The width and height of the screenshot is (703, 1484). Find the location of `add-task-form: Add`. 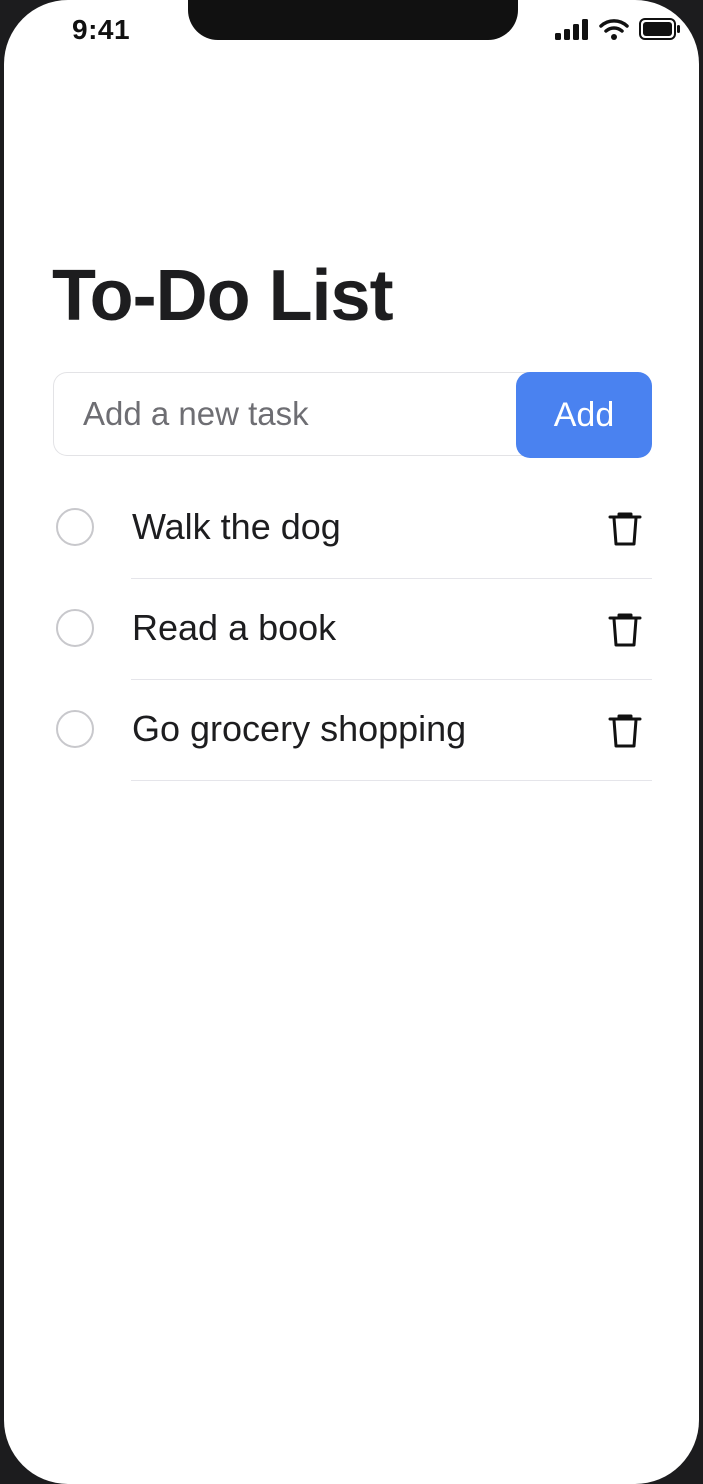

add-task-form: Add is located at coordinates (352, 415).